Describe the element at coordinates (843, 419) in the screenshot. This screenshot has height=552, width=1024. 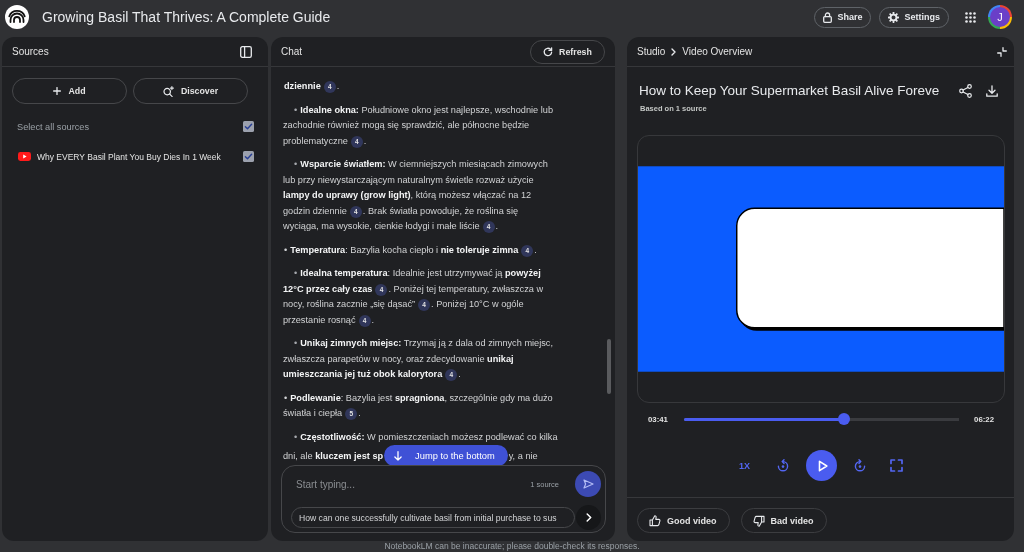
I see `progress-thumb` at that location.